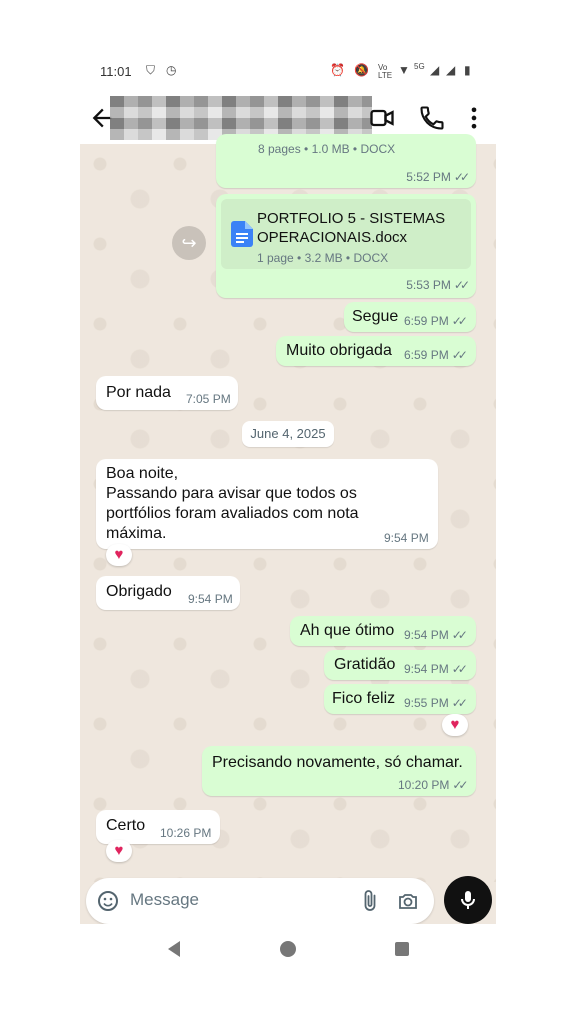 The width and height of the screenshot is (576, 1024). What do you see at coordinates (242, 234) in the screenshot?
I see `docx-file-icon` at bounding box center [242, 234].